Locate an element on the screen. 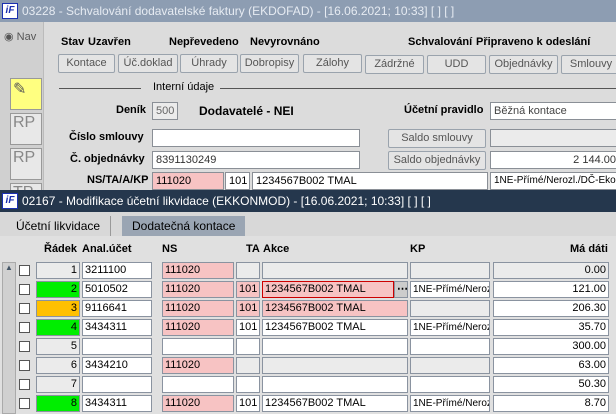 This screenshot has height=414, width=616. ma-dati-cell: 206.30 is located at coordinates (551, 308).